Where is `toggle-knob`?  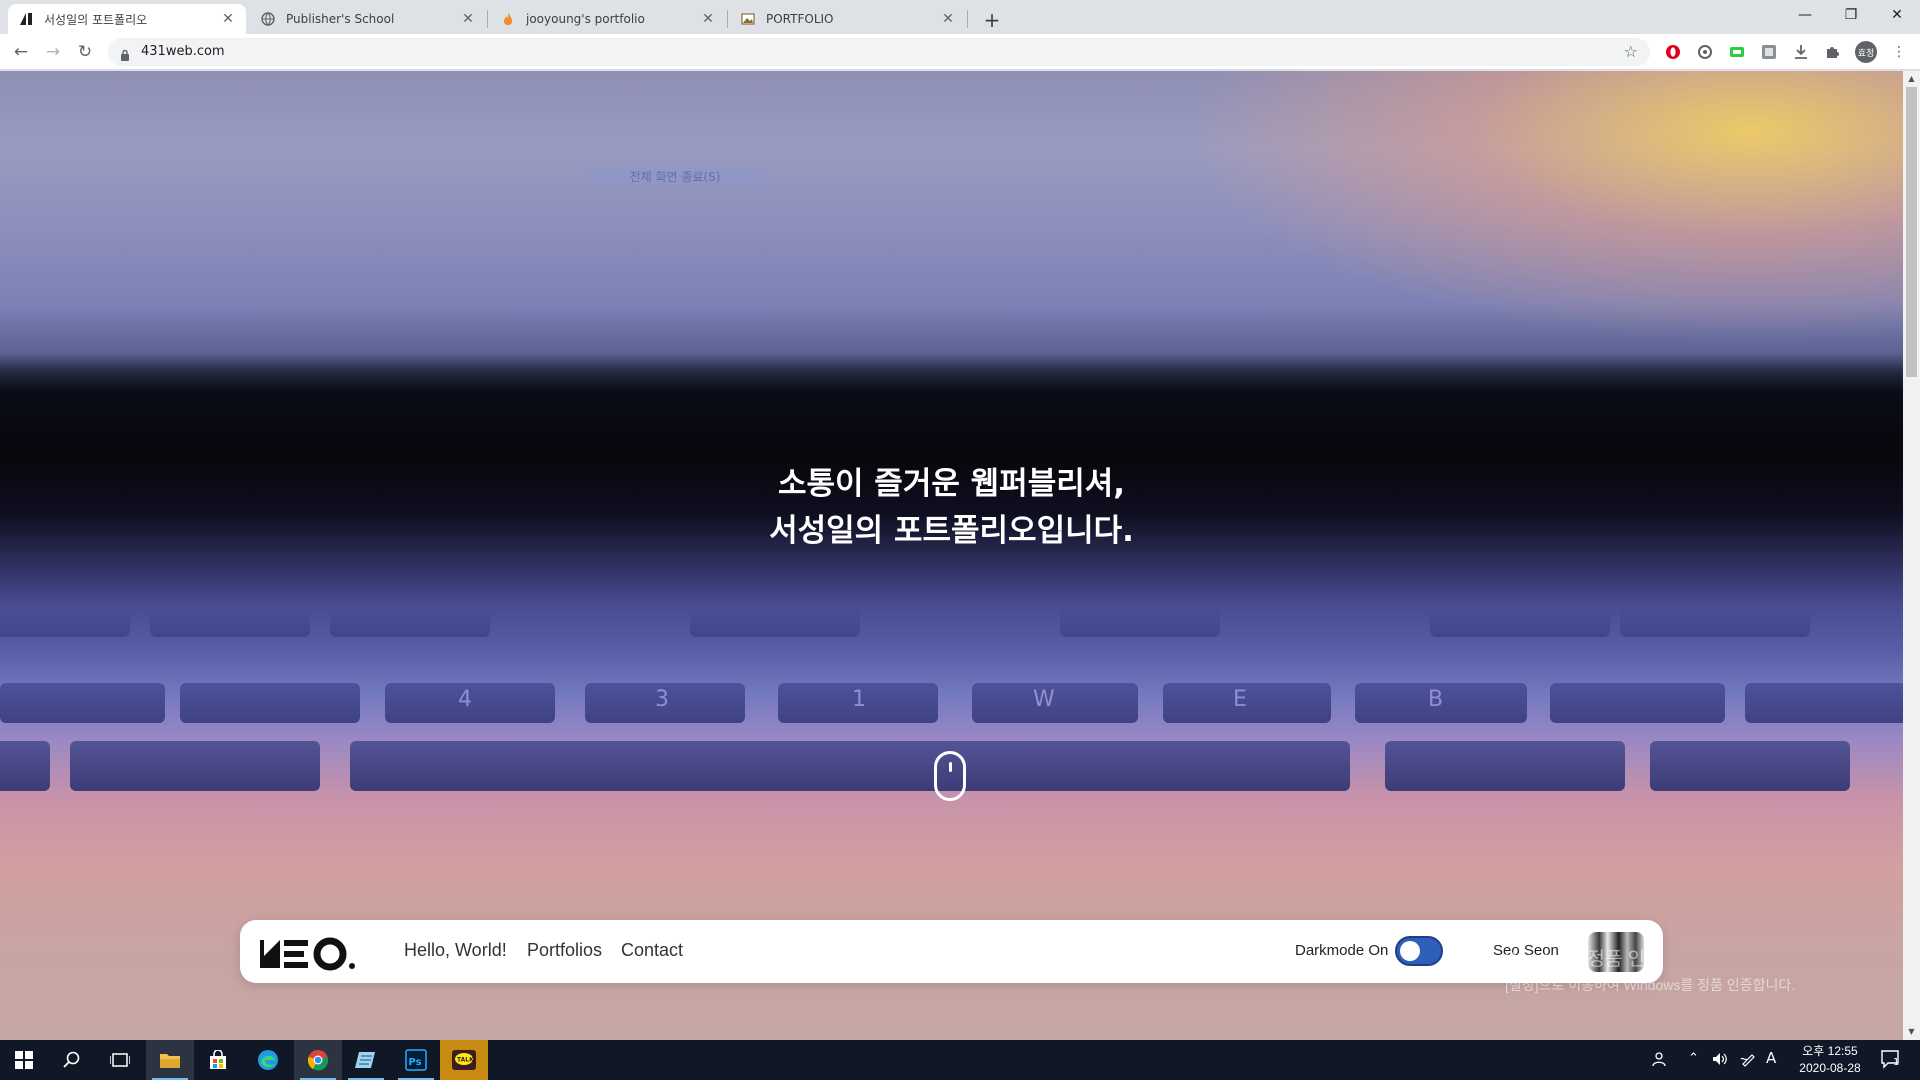 toggle-knob is located at coordinates (1410, 951).